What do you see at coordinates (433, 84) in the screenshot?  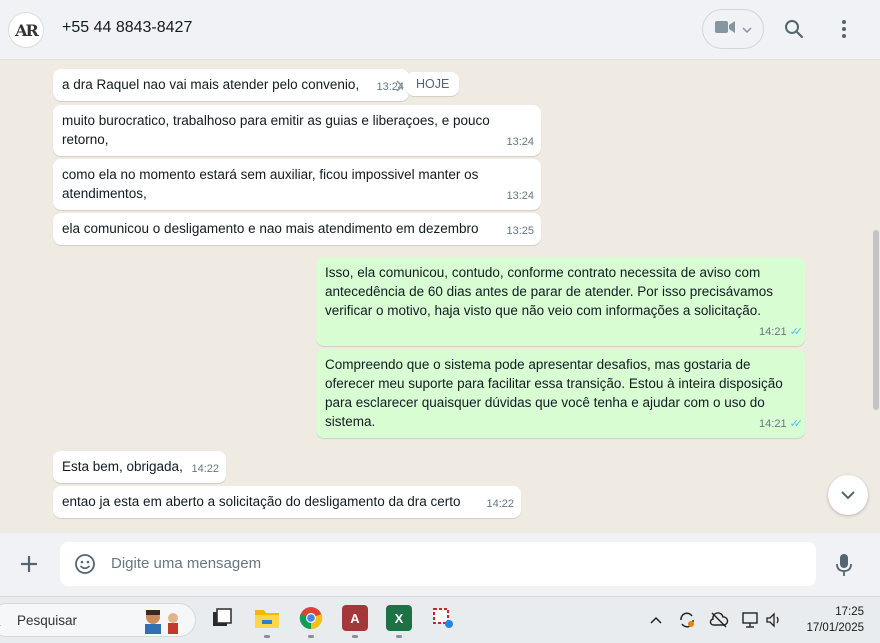 I see `date-chip: HOJE` at bounding box center [433, 84].